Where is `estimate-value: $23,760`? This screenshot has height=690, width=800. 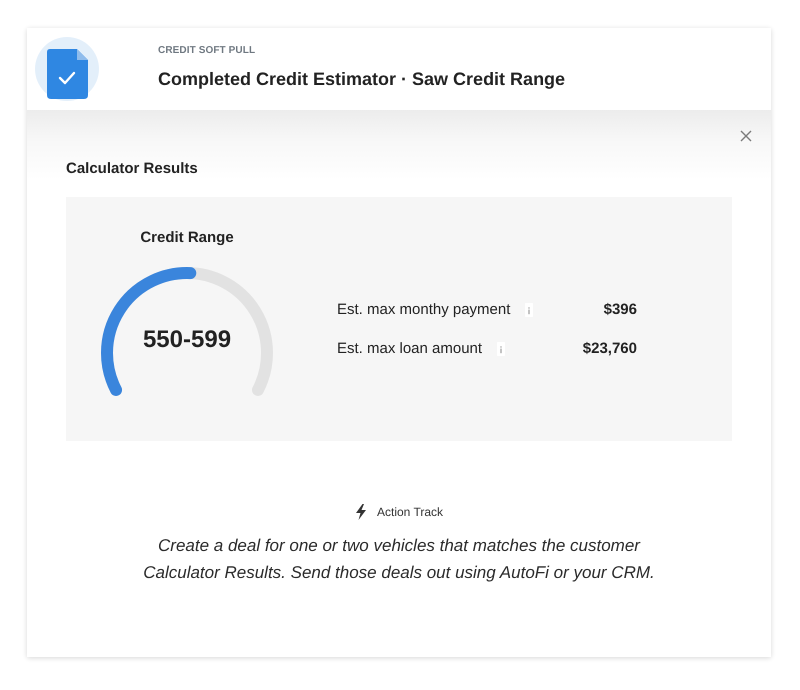
estimate-value: $23,760 is located at coordinates (609, 349).